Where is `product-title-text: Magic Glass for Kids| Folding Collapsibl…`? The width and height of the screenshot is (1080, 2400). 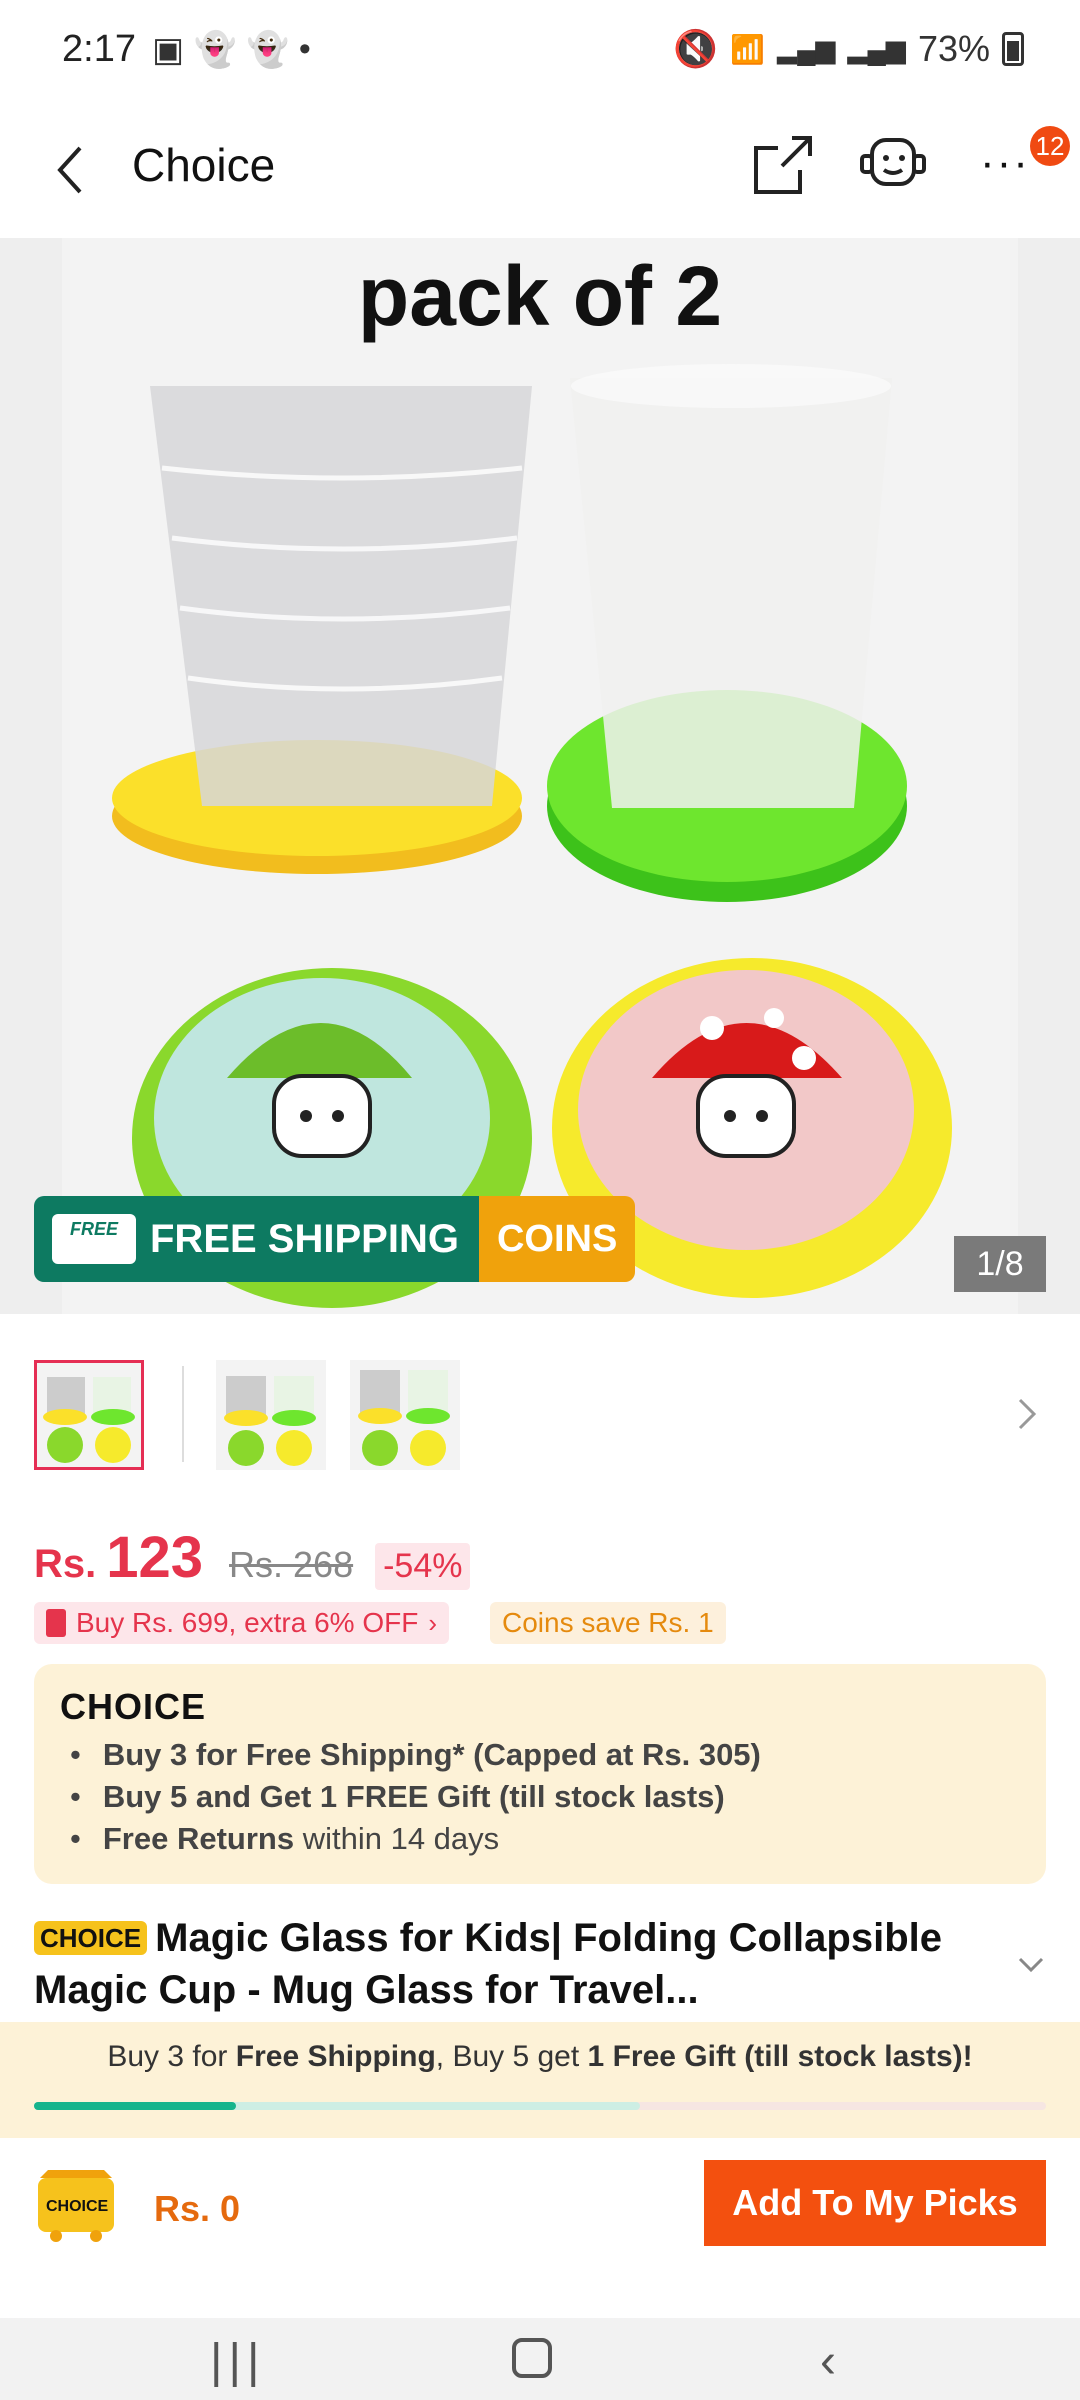 product-title-text: Magic Glass for Kids| Folding Collapsibl… is located at coordinates (488, 1964).